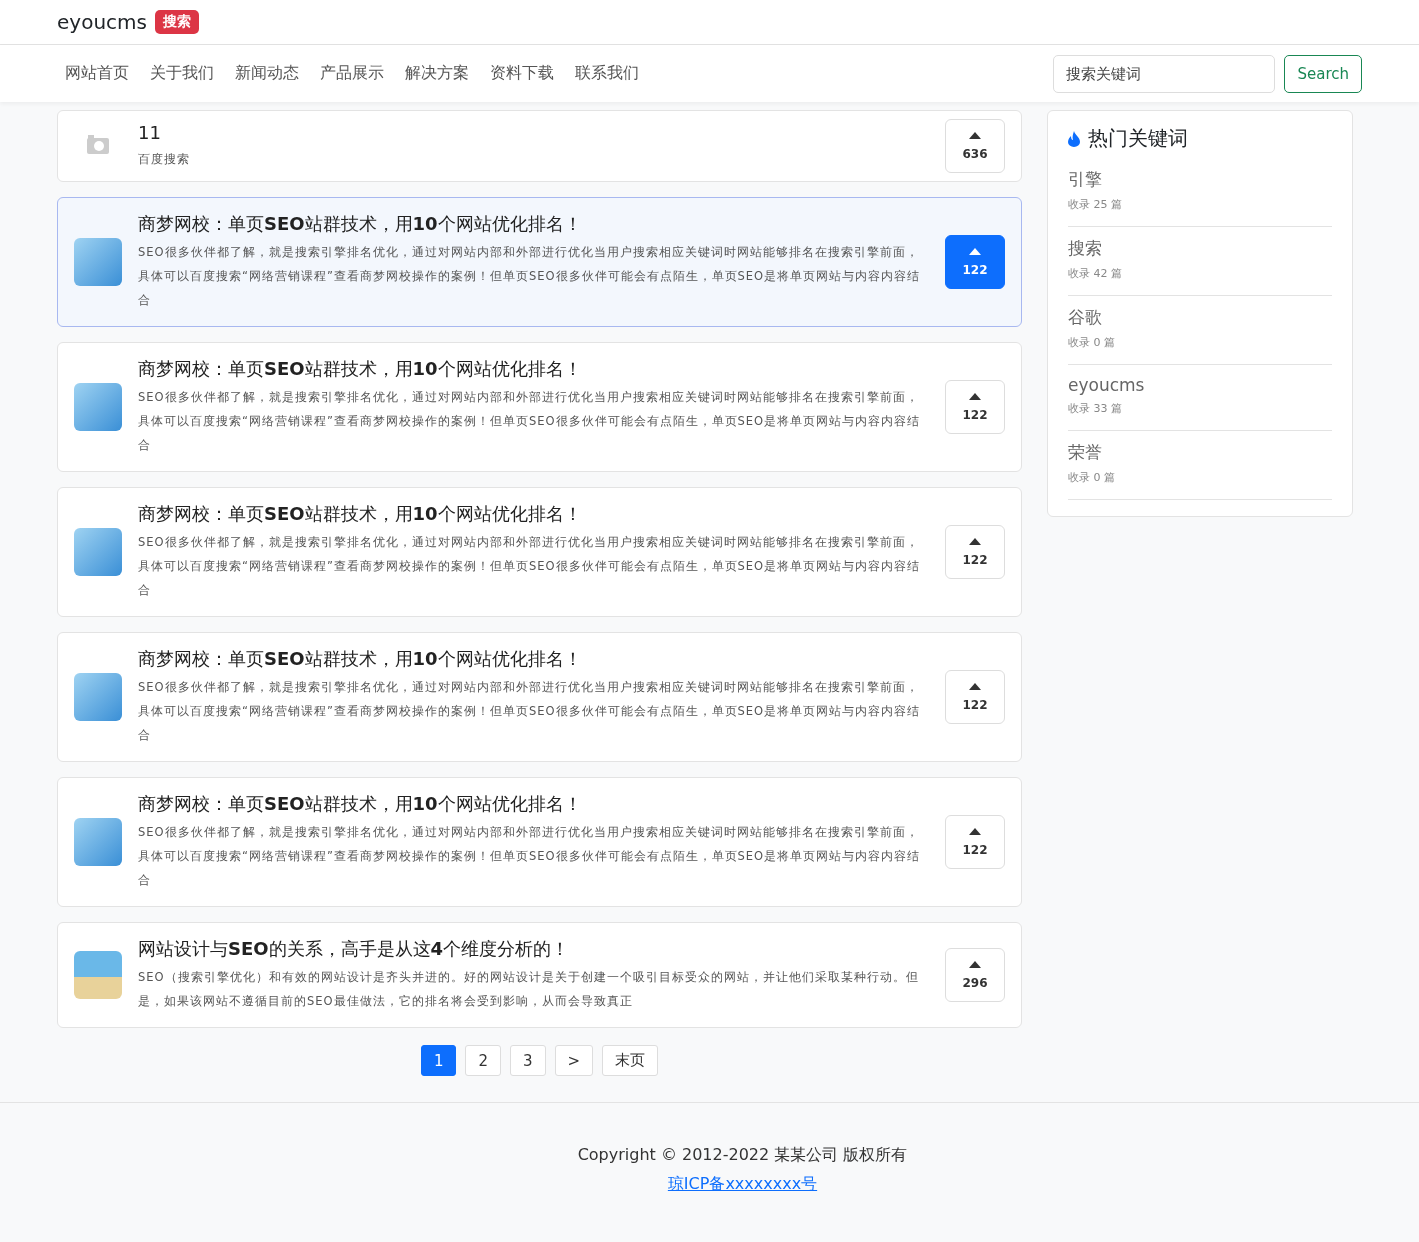 The width and height of the screenshot is (1419, 1242). What do you see at coordinates (1095, 408) in the screenshot?
I see `keyword-count: 收录 33 篇` at bounding box center [1095, 408].